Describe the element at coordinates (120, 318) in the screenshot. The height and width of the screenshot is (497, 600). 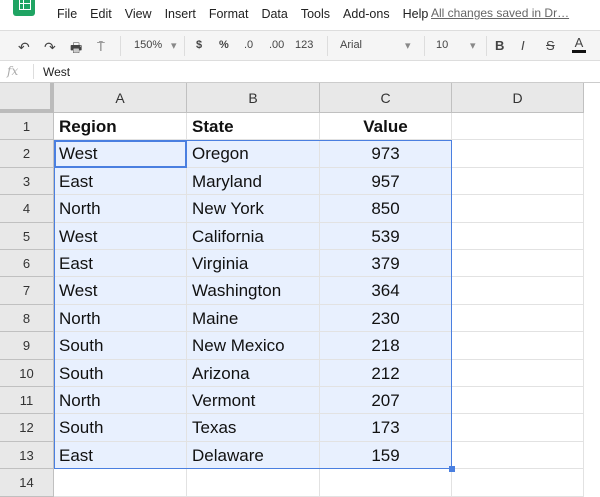
I see `cell-a8: North` at that location.